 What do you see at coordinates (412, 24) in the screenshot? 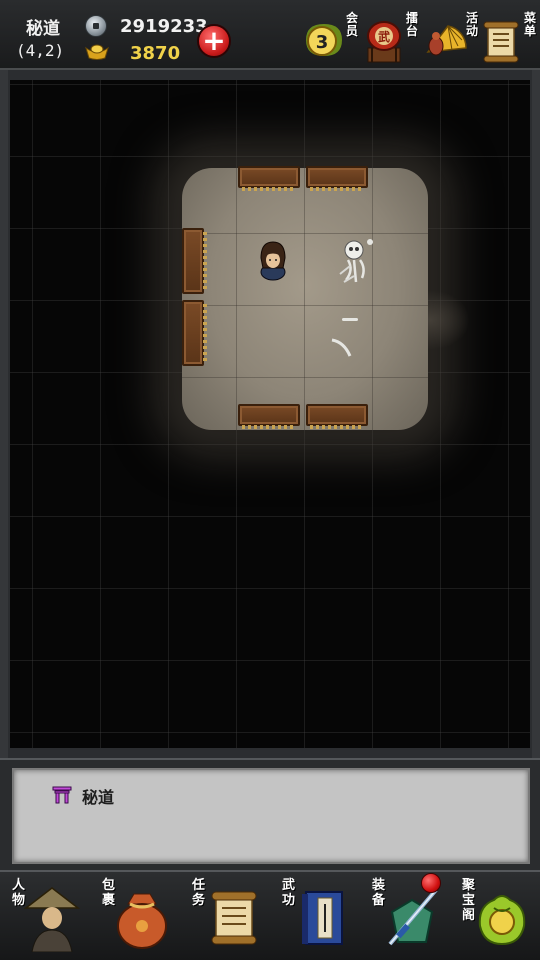
I see `arena-label: 擂台` at bounding box center [412, 24].